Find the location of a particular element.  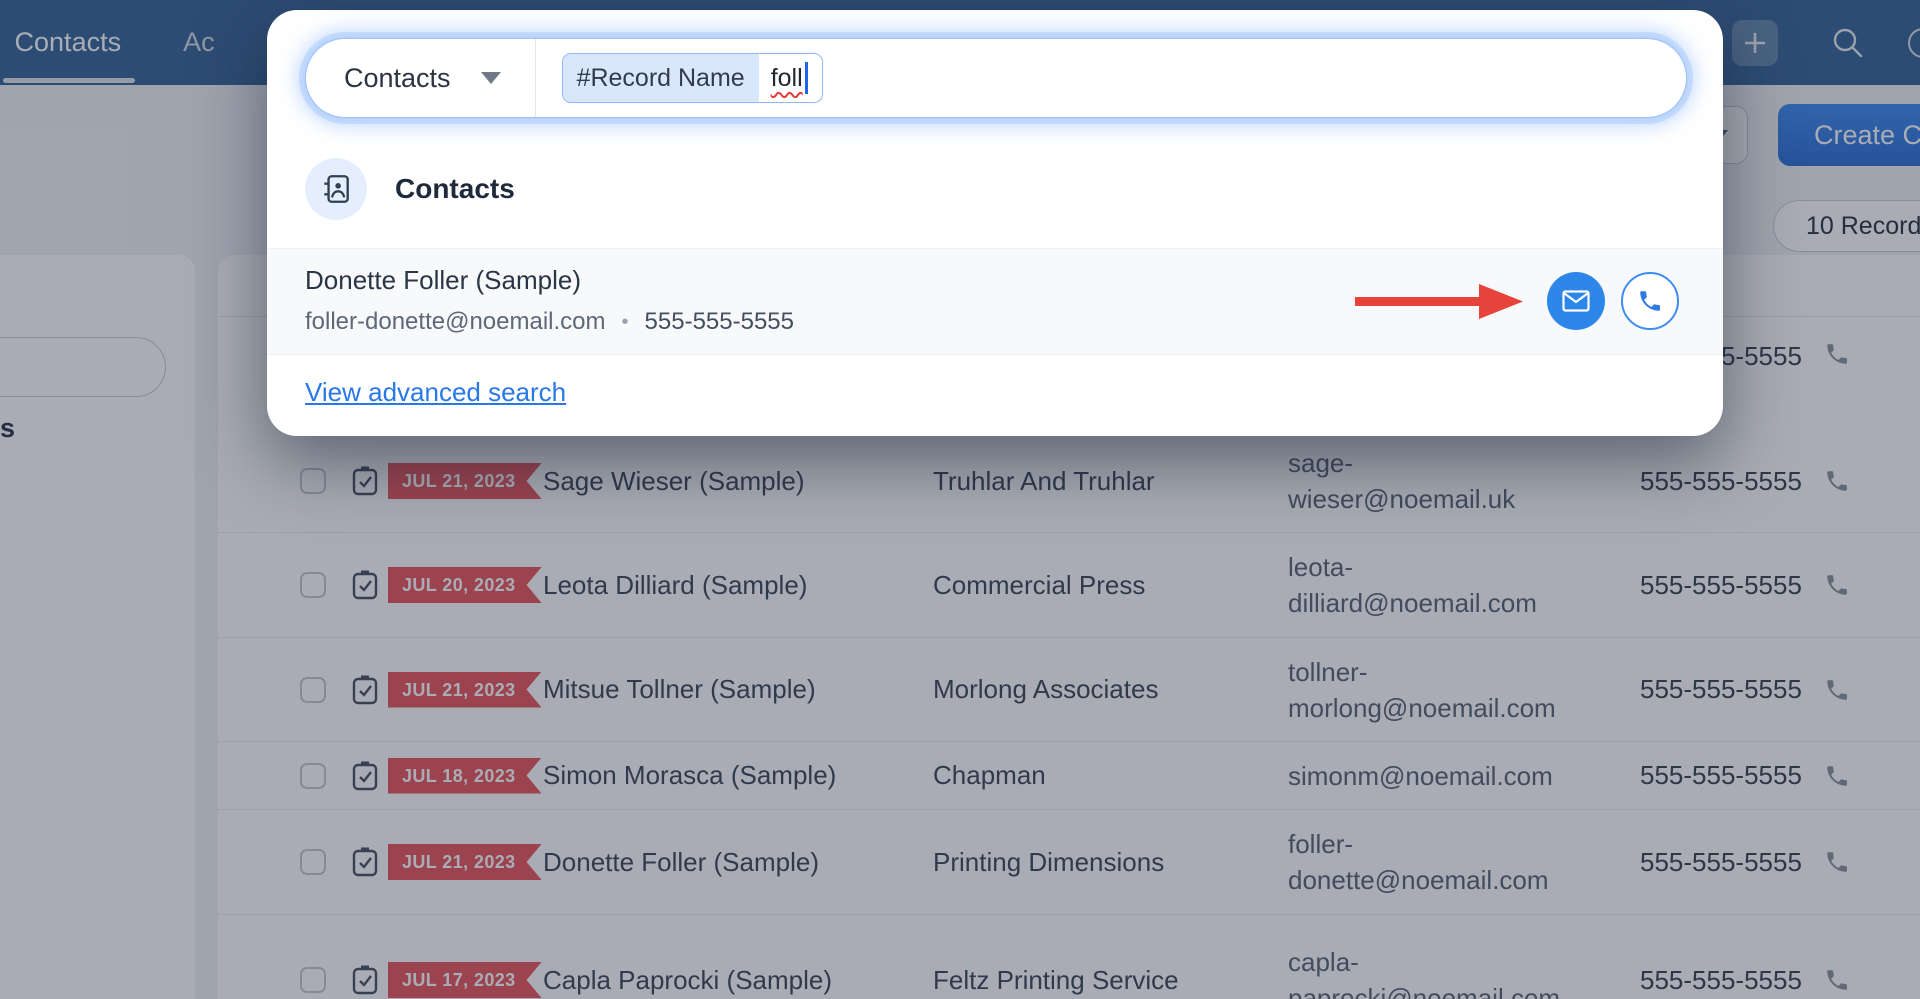

search-query-text: foll is located at coordinates (790, 78).